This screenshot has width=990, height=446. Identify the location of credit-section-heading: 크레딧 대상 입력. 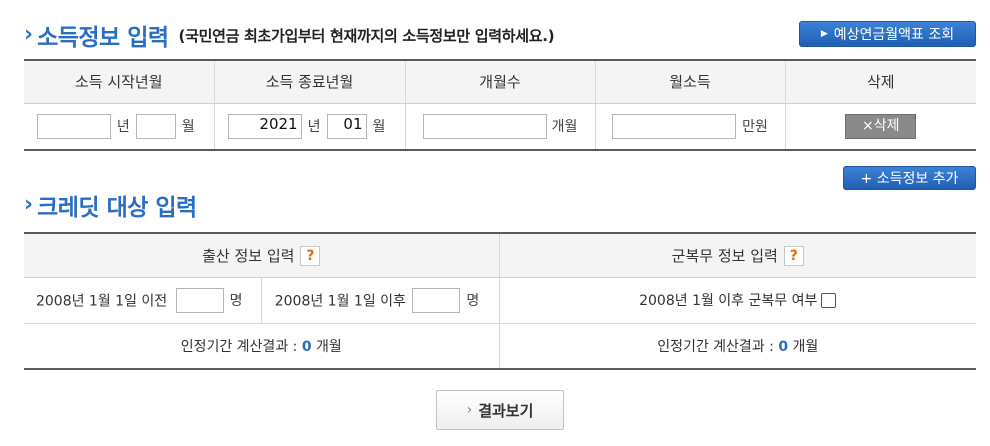
(117, 208).